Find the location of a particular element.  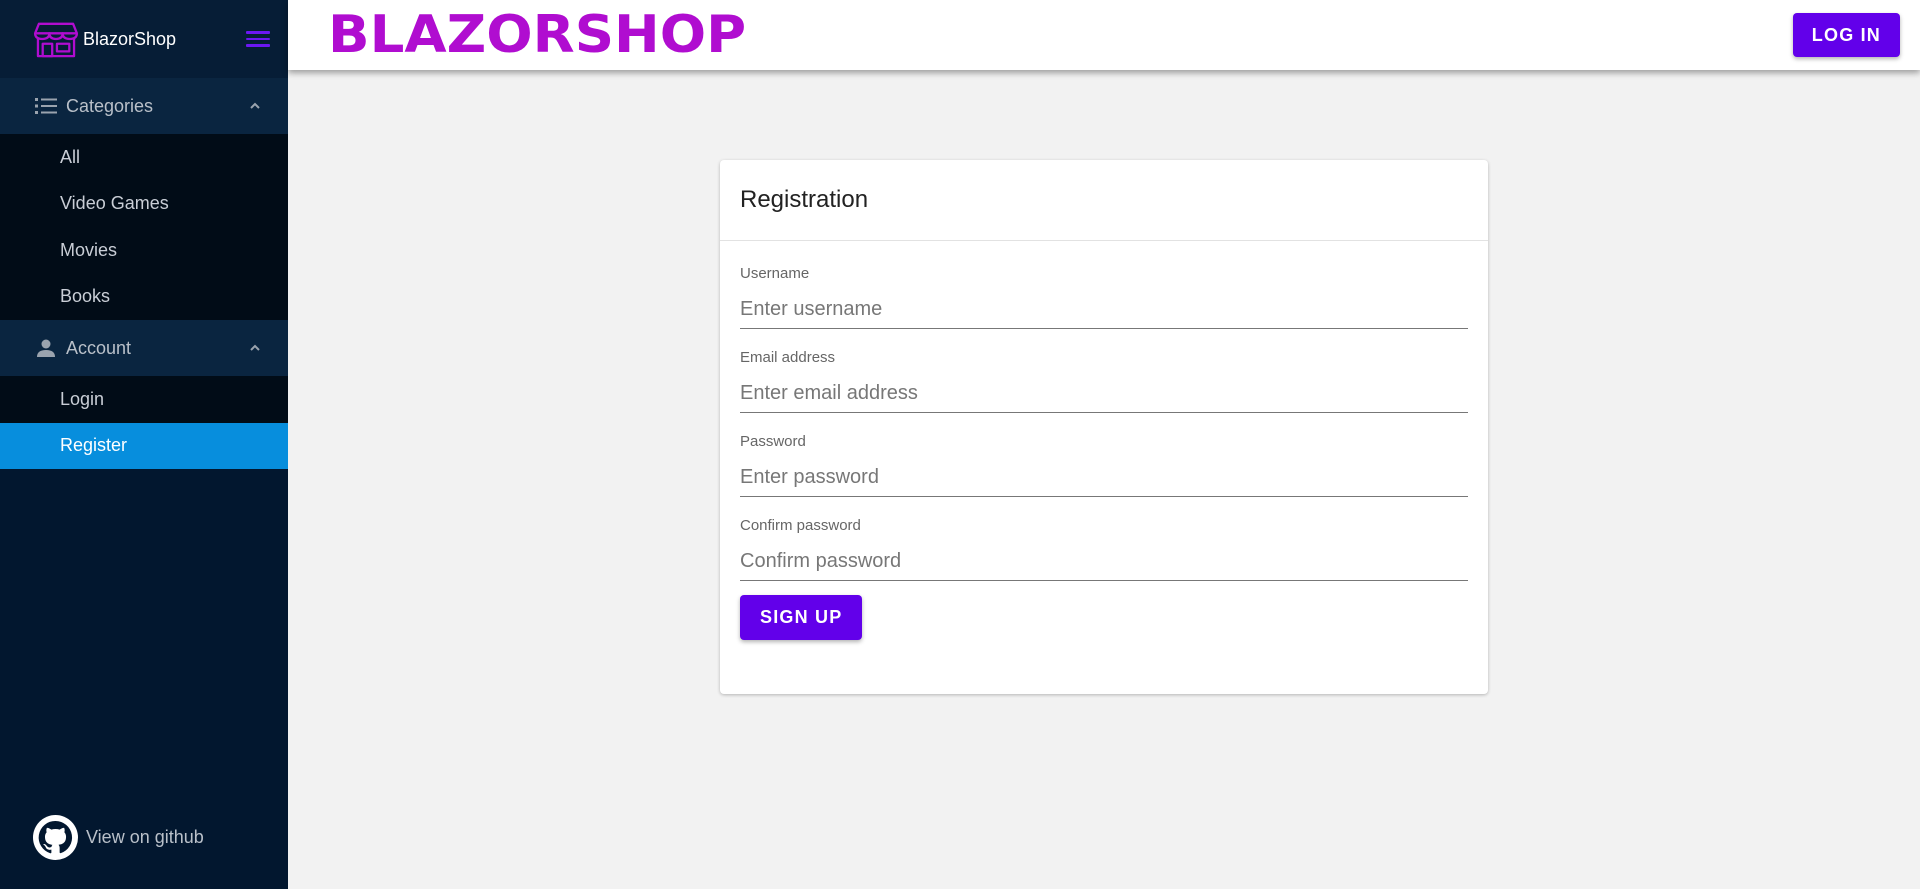

nav-group-categories: Categories is located at coordinates (144, 106).